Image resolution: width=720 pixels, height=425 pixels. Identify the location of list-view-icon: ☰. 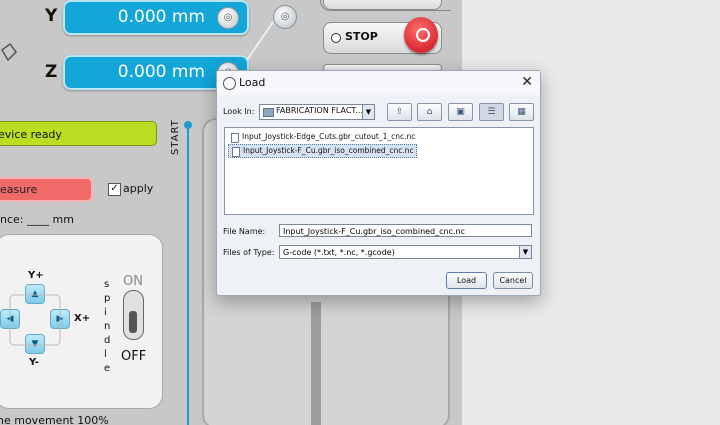
(491, 112).